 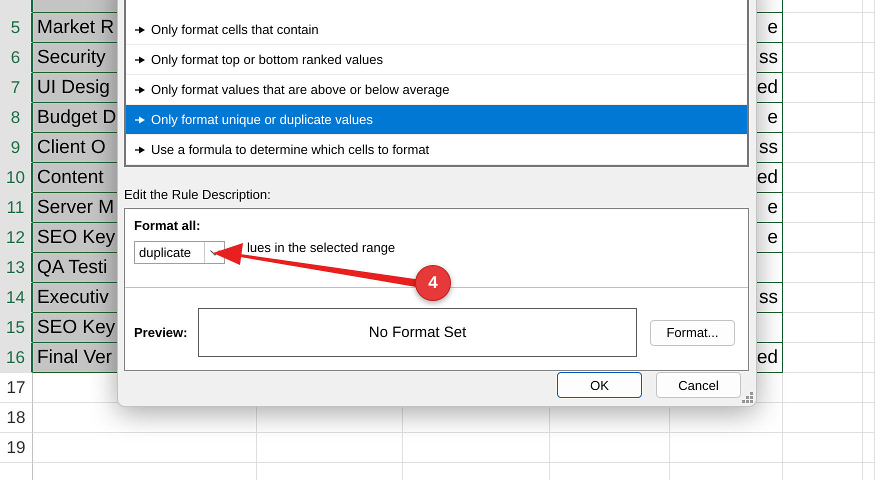 I want to click on preview-label: Preview:, so click(x=161, y=332).